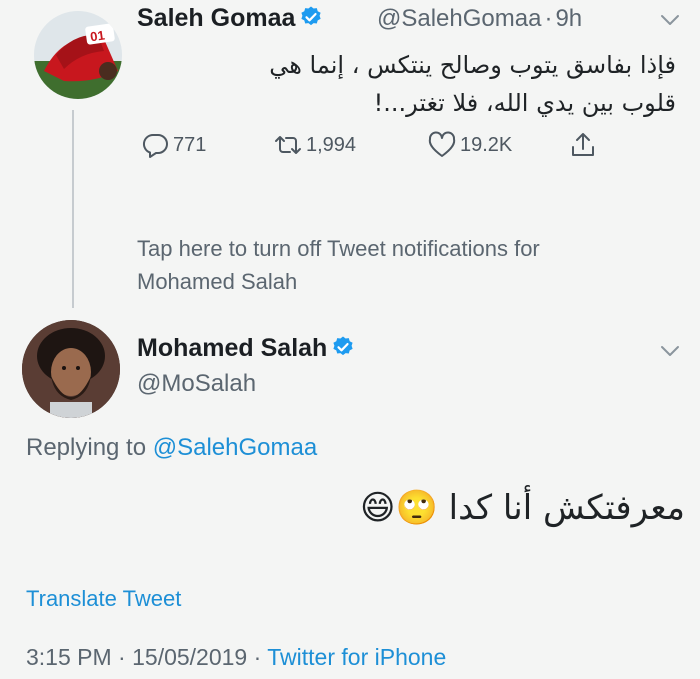  What do you see at coordinates (246, 348) in the screenshot?
I see `reply-author-name: Mohamed Salah` at bounding box center [246, 348].